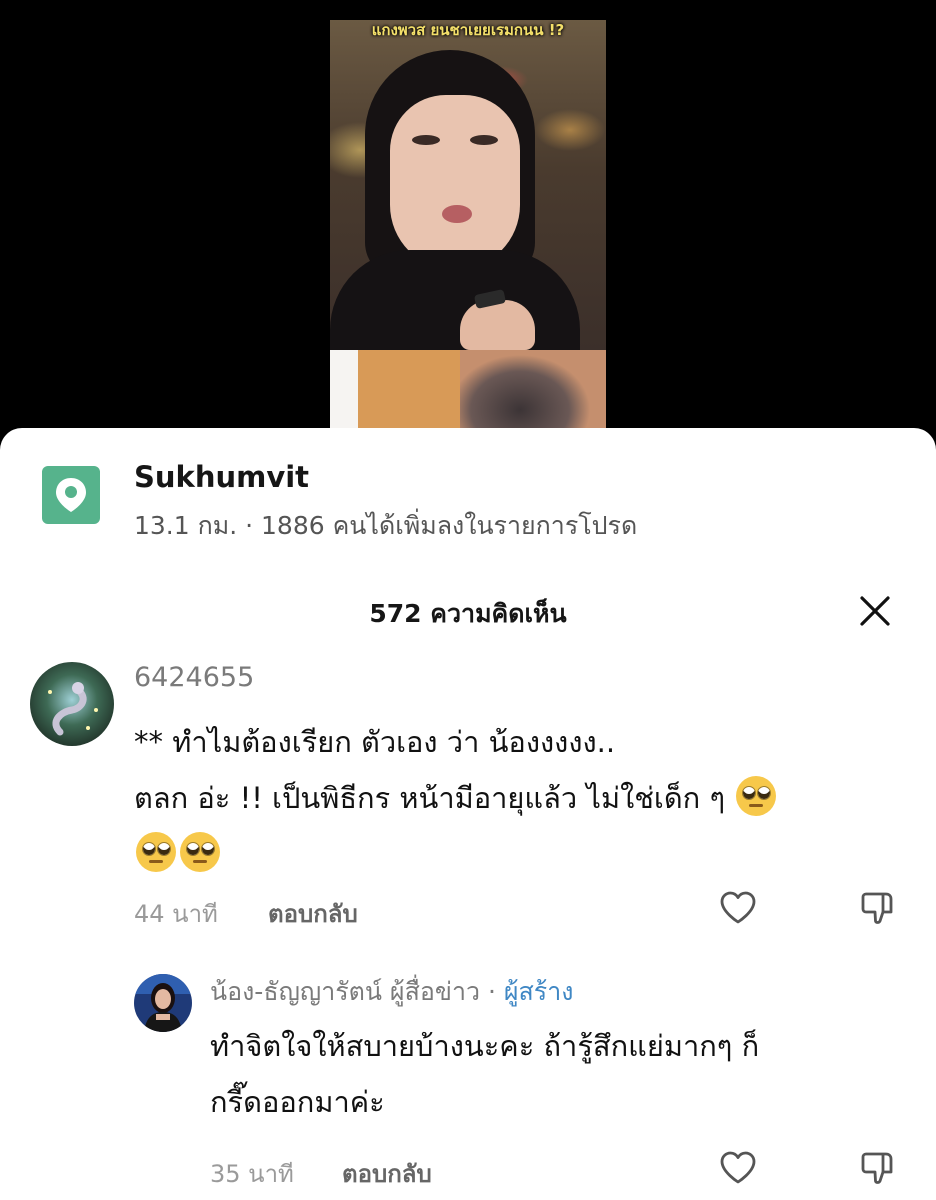 The image size is (936, 1200). Describe the element at coordinates (386, 525) in the screenshot. I see `location-subtitle: 13.1 กม. · 1886 คนได้เพิ่มลงในรายการโปรด` at that location.